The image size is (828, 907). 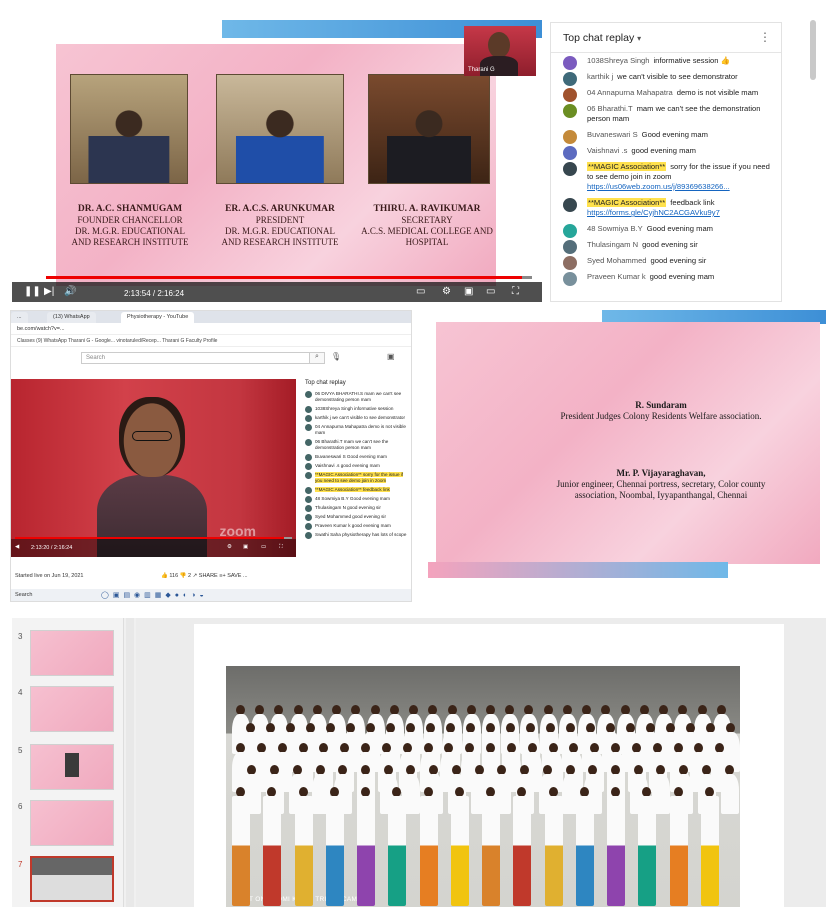 What do you see at coordinates (666, 38) in the screenshot?
I see `chat-header: Top chat replay ▾ ⋮` at bounding box center [666, 38].